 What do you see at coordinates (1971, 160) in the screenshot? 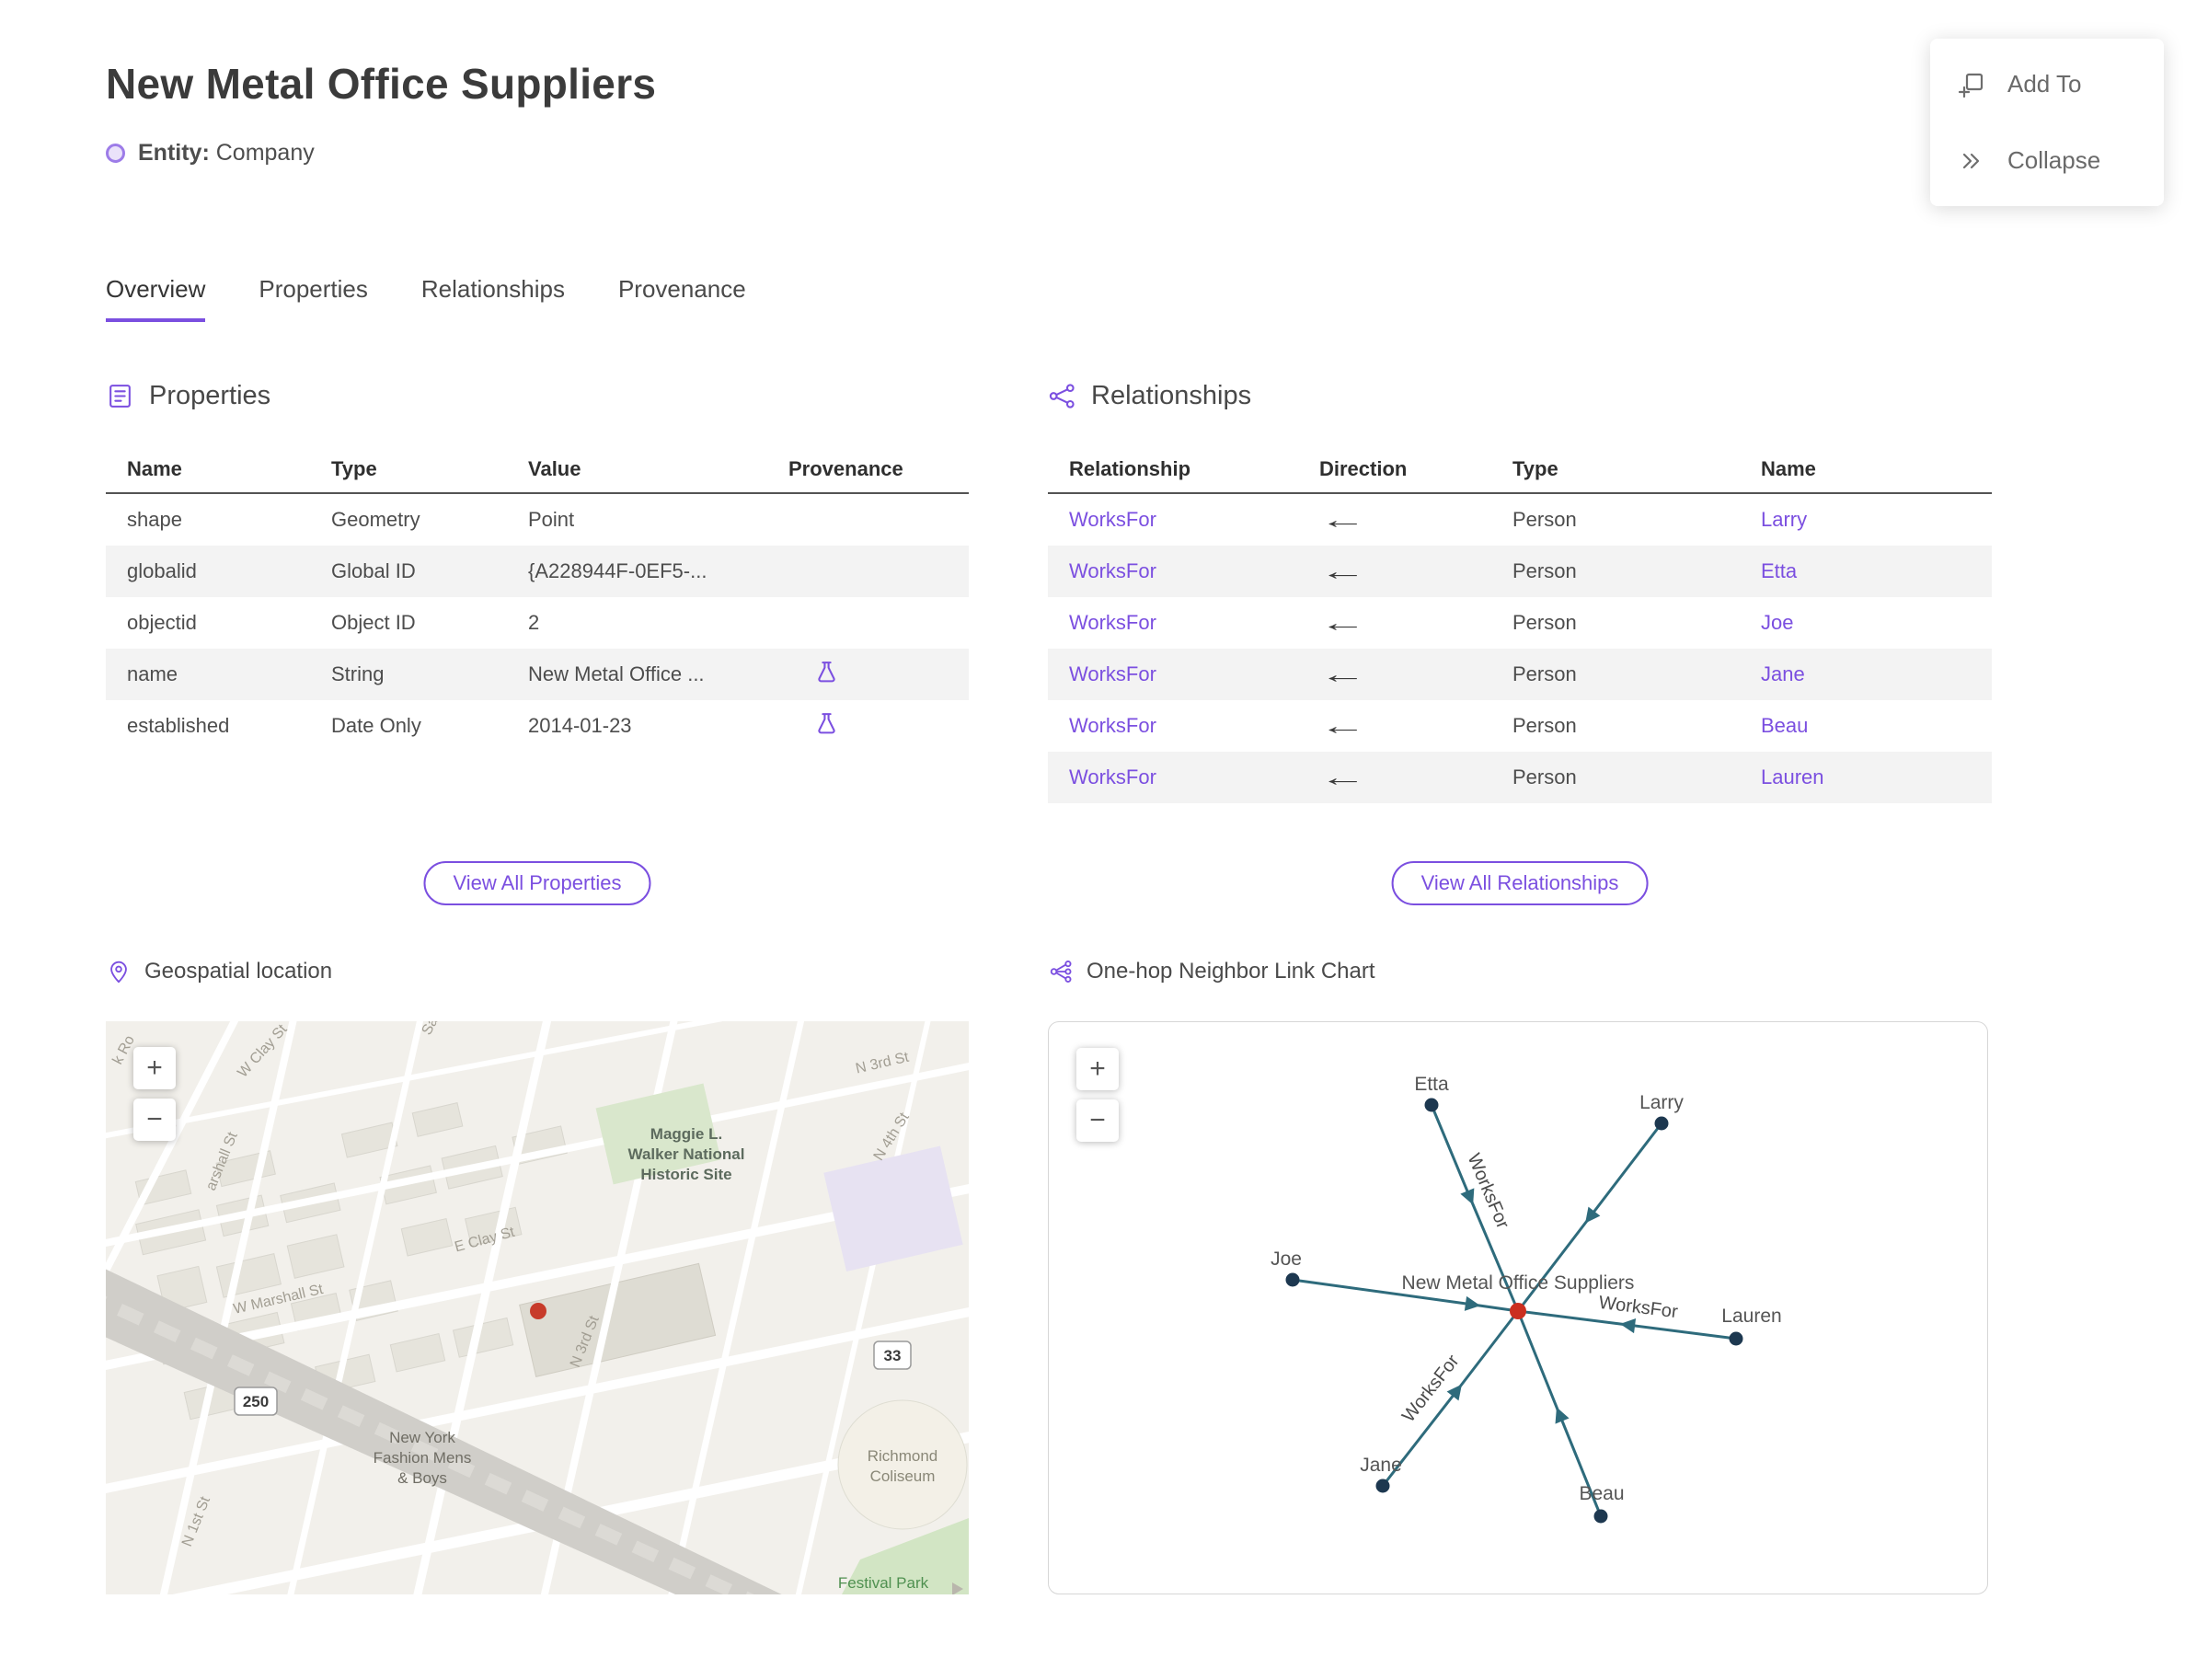
I see `double-chevron-right-icon` at bounding box center [1971, 160].